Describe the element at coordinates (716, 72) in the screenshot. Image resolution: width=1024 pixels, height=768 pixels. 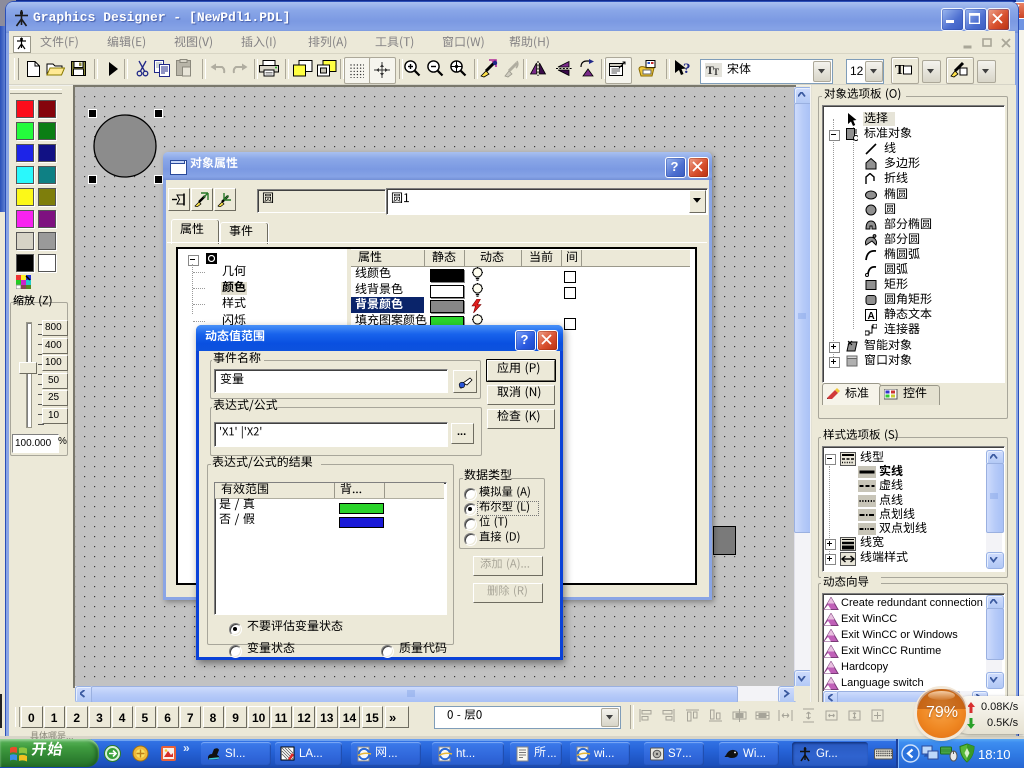
I see `svg-text: T` at that location.